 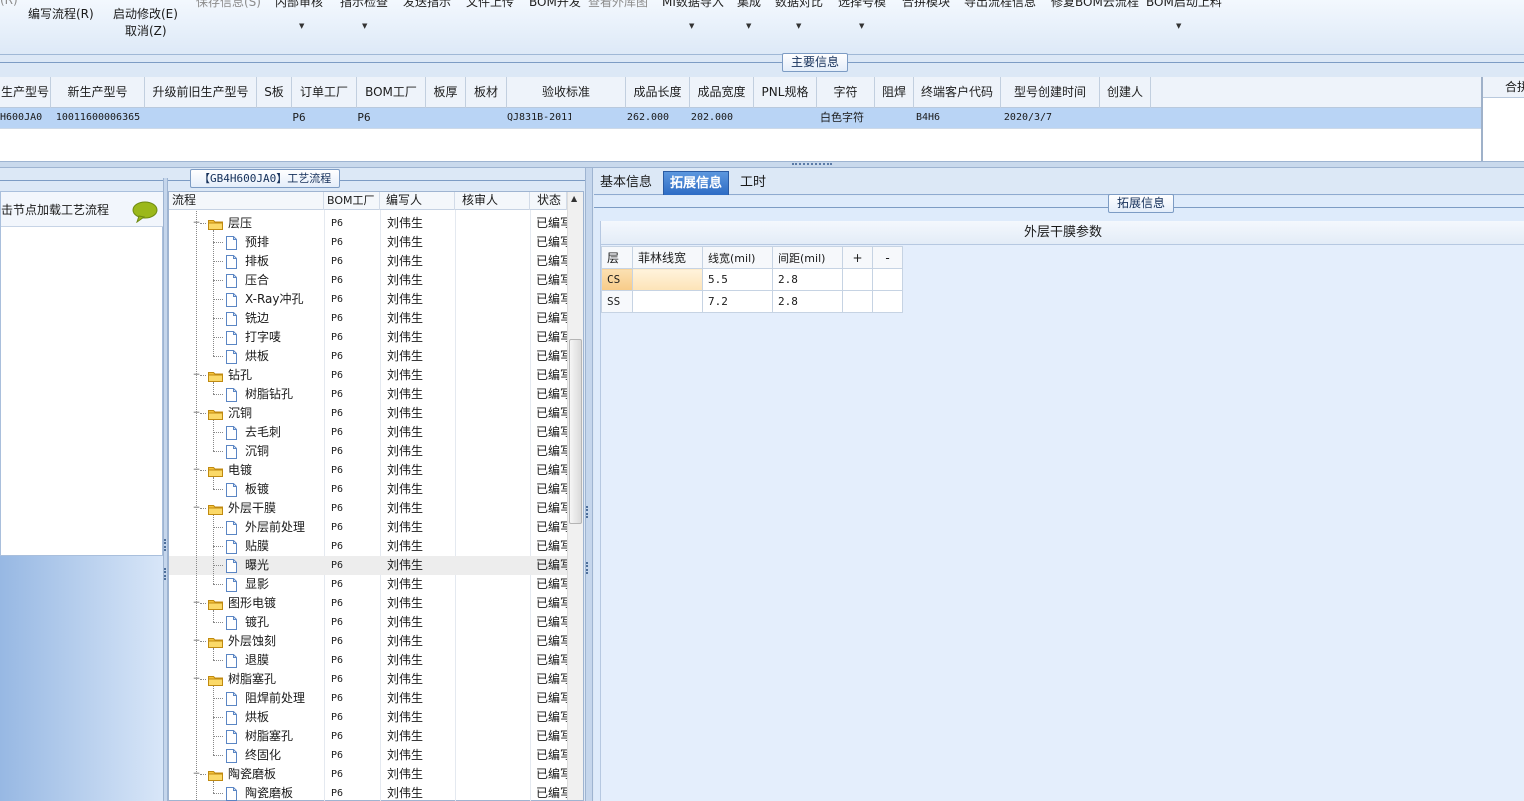 What do you see at coordinates (667, 257) in the screenshot?
I see `params-col-film-width: 菲林线宽` at bounding box center [667, 257].